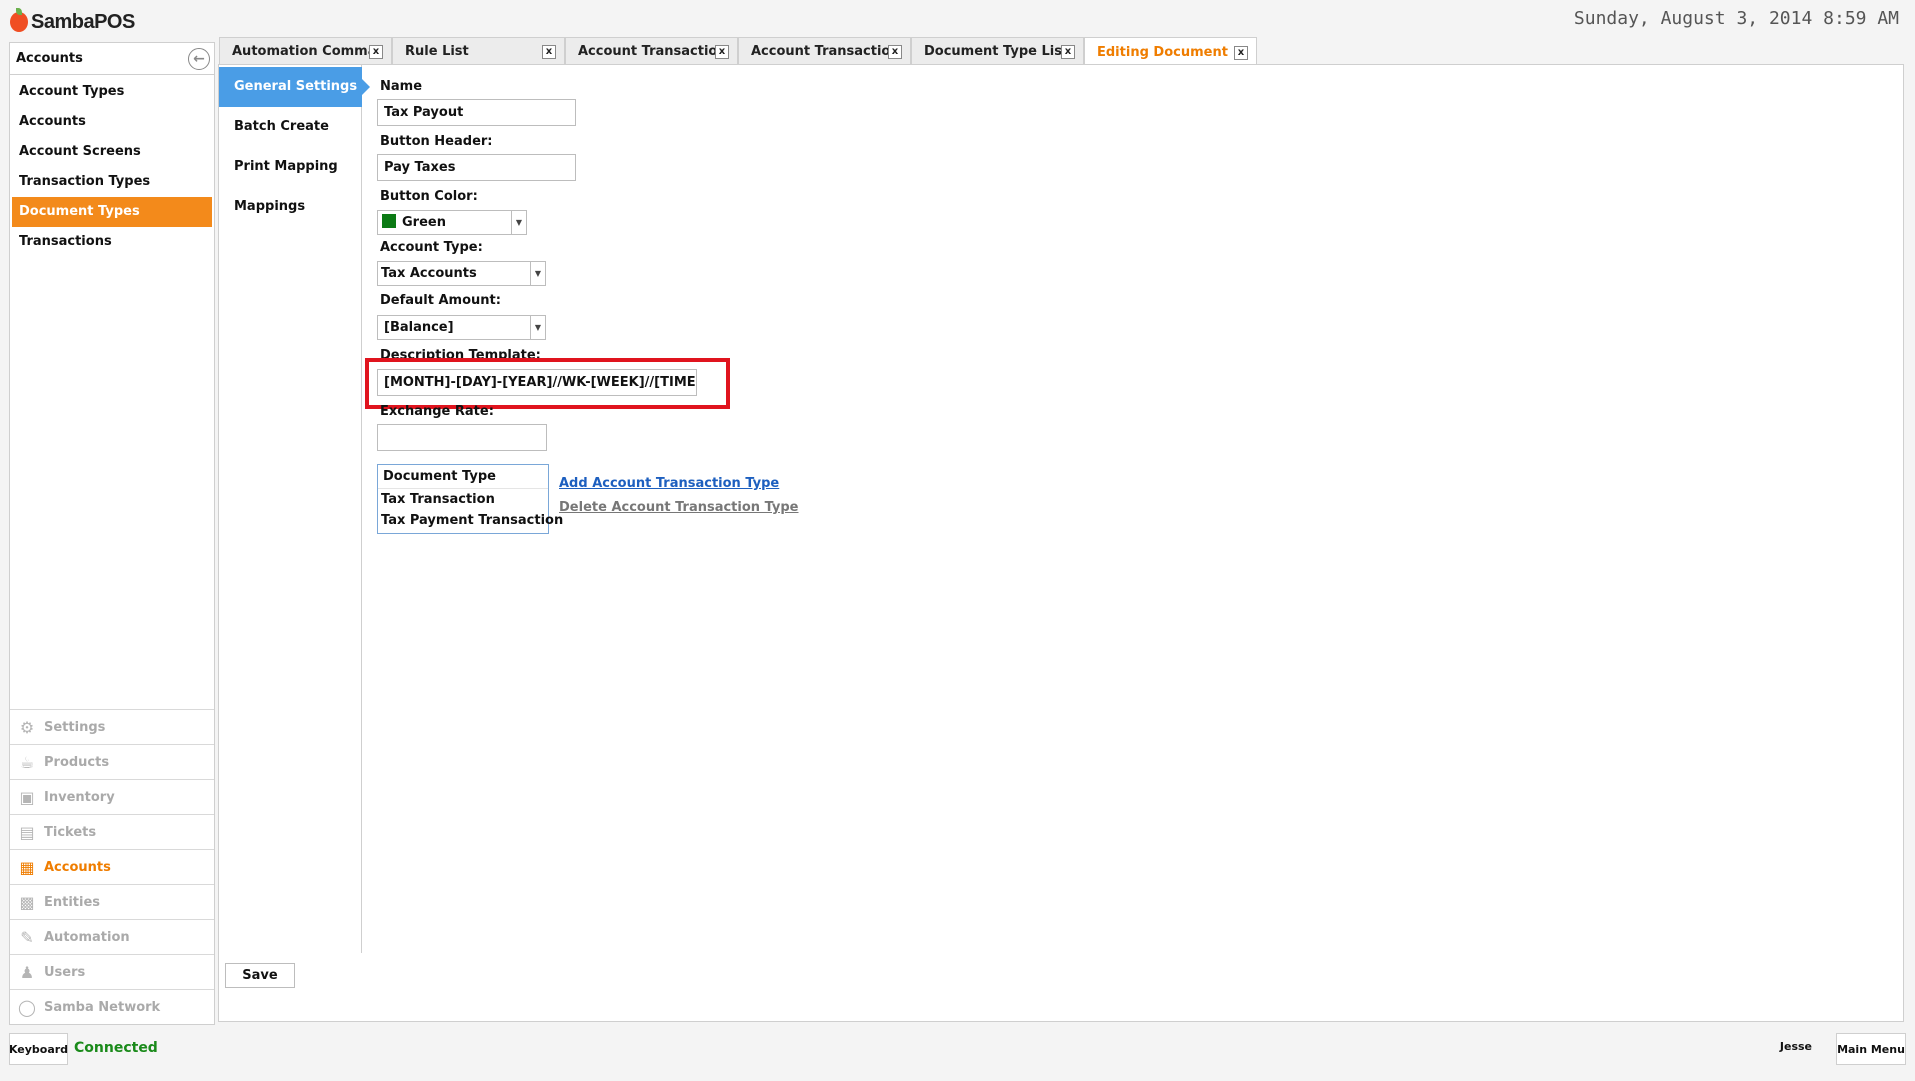 The image size is (1915, 1081). I want to click on tab-document-type-list: Document Type List x, so click(997, 51).